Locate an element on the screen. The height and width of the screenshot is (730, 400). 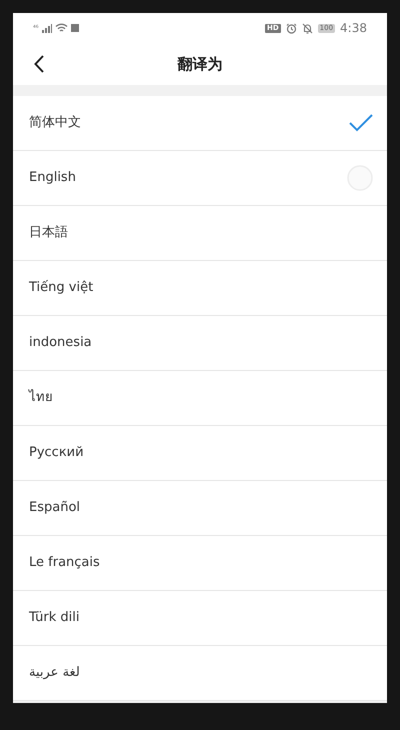
signal-icon is located at coordinates (47, 28).